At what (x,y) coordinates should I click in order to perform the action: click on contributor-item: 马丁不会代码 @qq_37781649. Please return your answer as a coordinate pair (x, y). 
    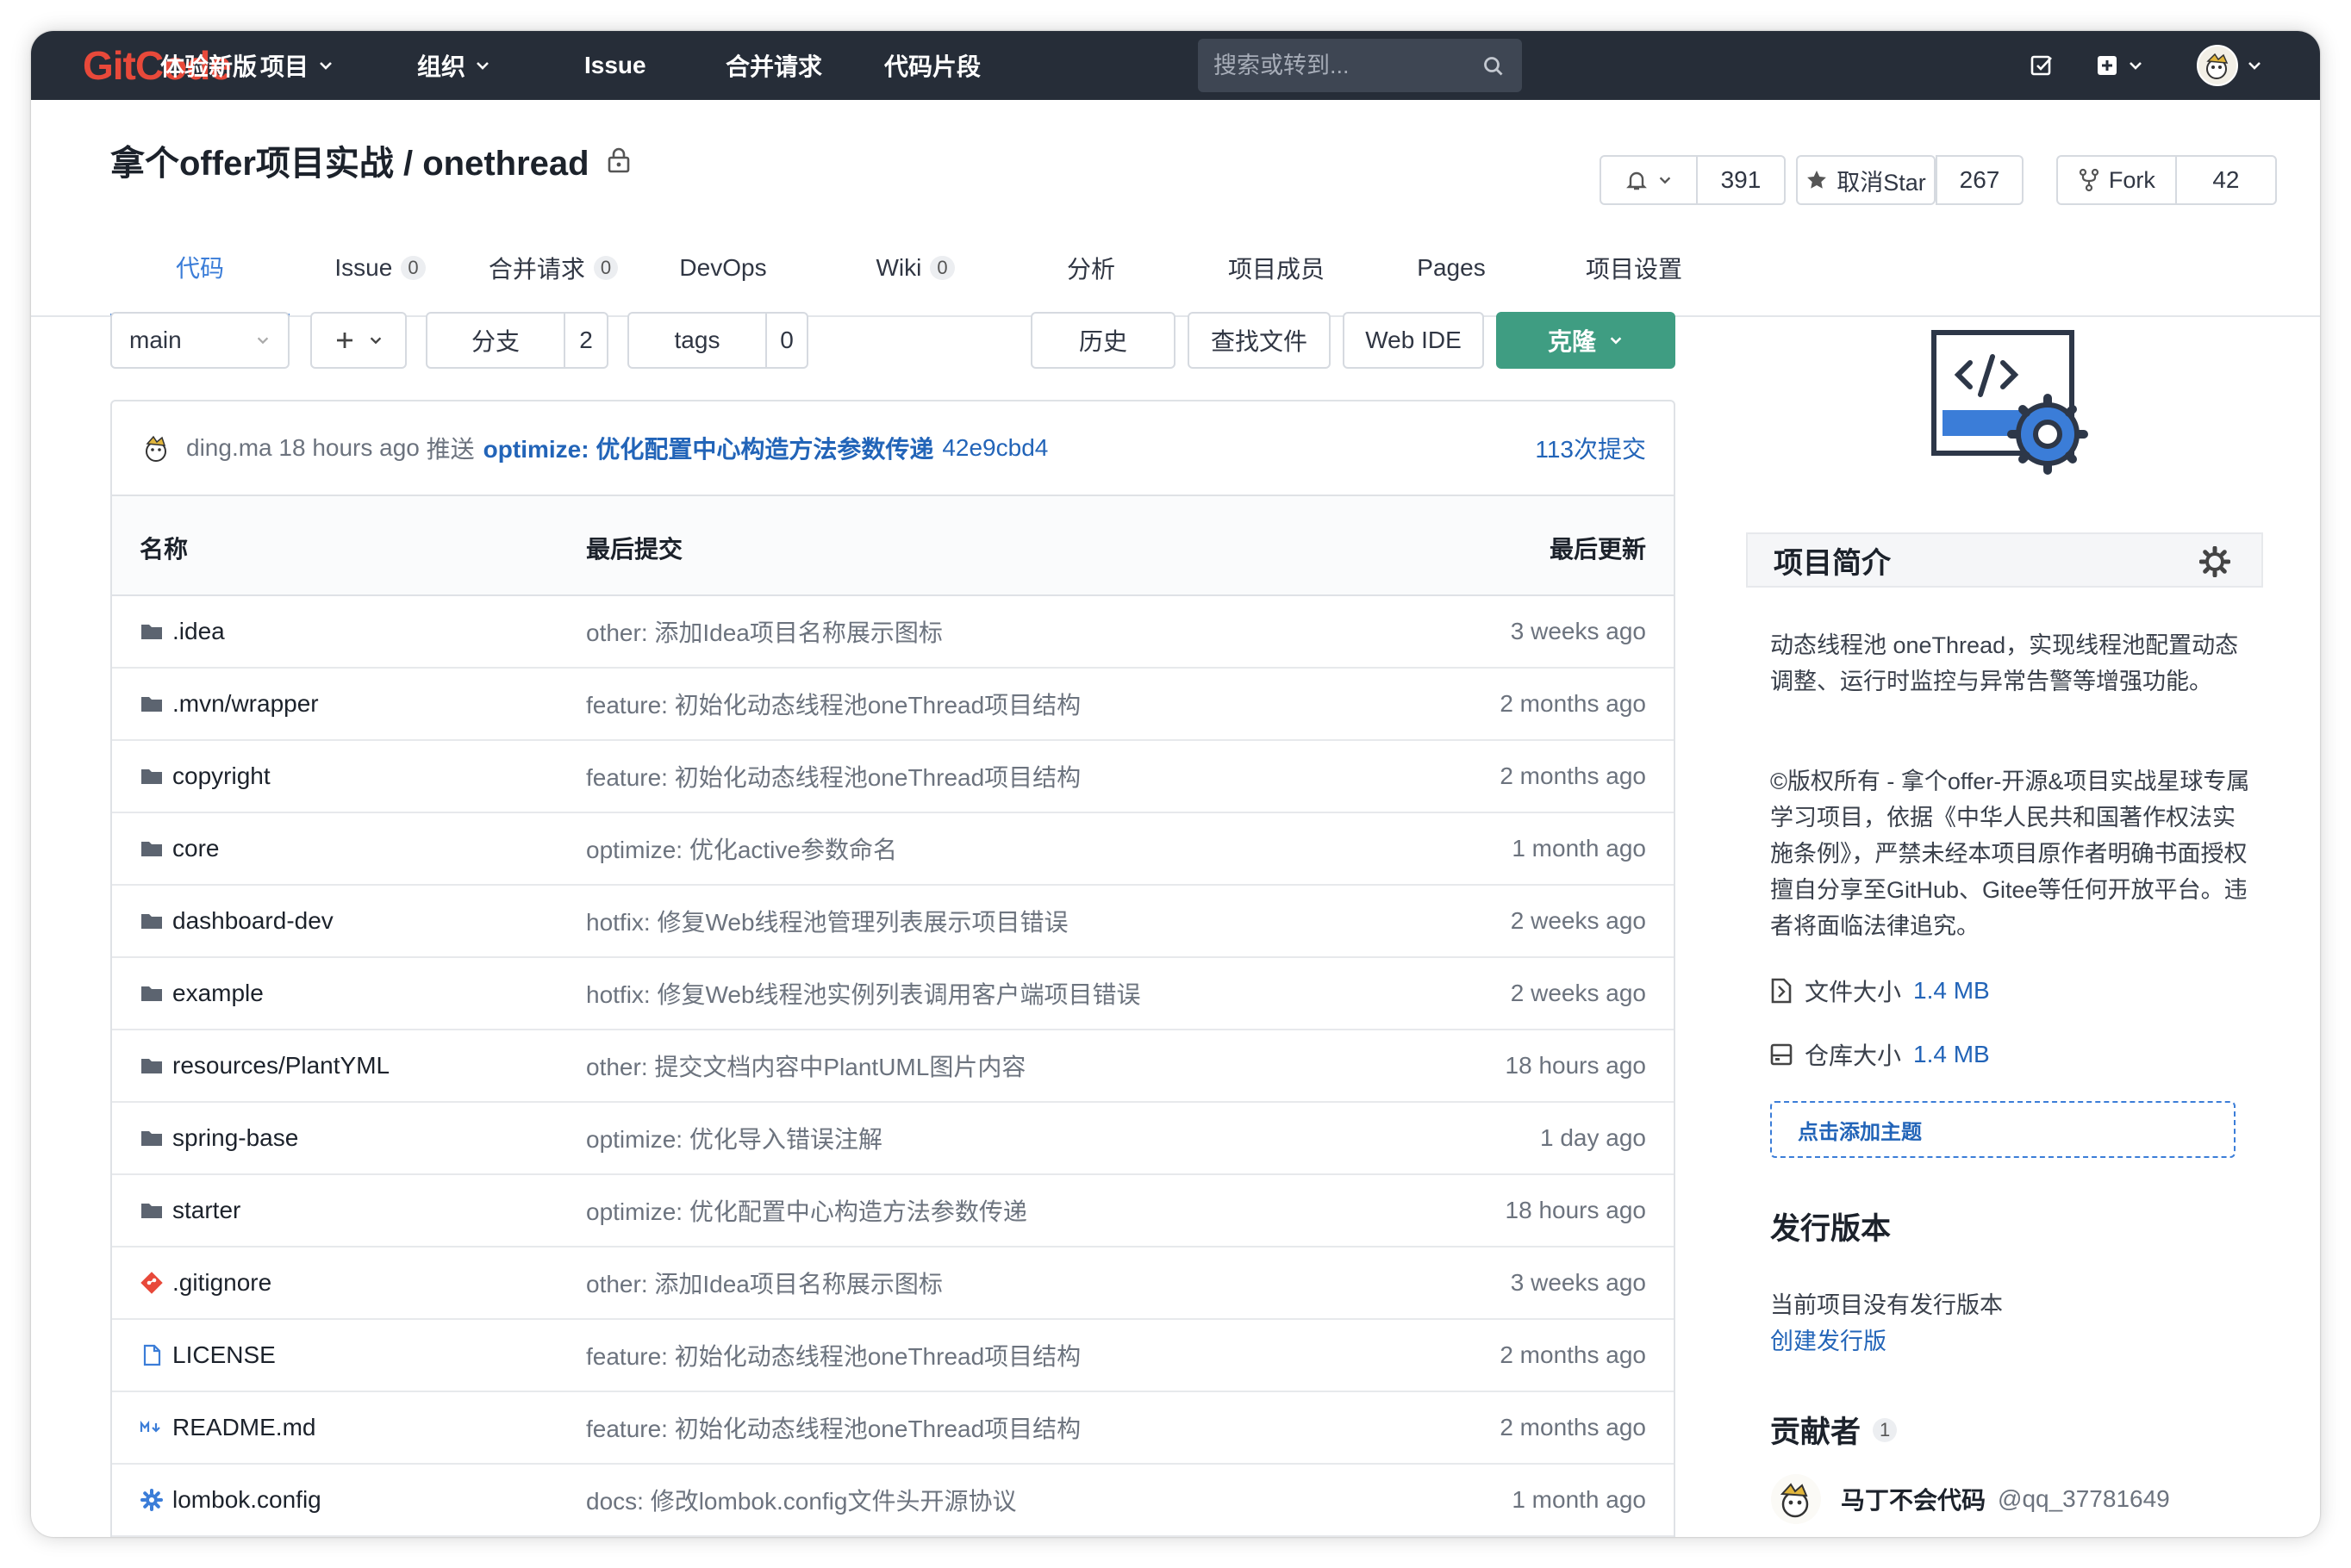
    Looking at the image, I should click on (1970, 1500).